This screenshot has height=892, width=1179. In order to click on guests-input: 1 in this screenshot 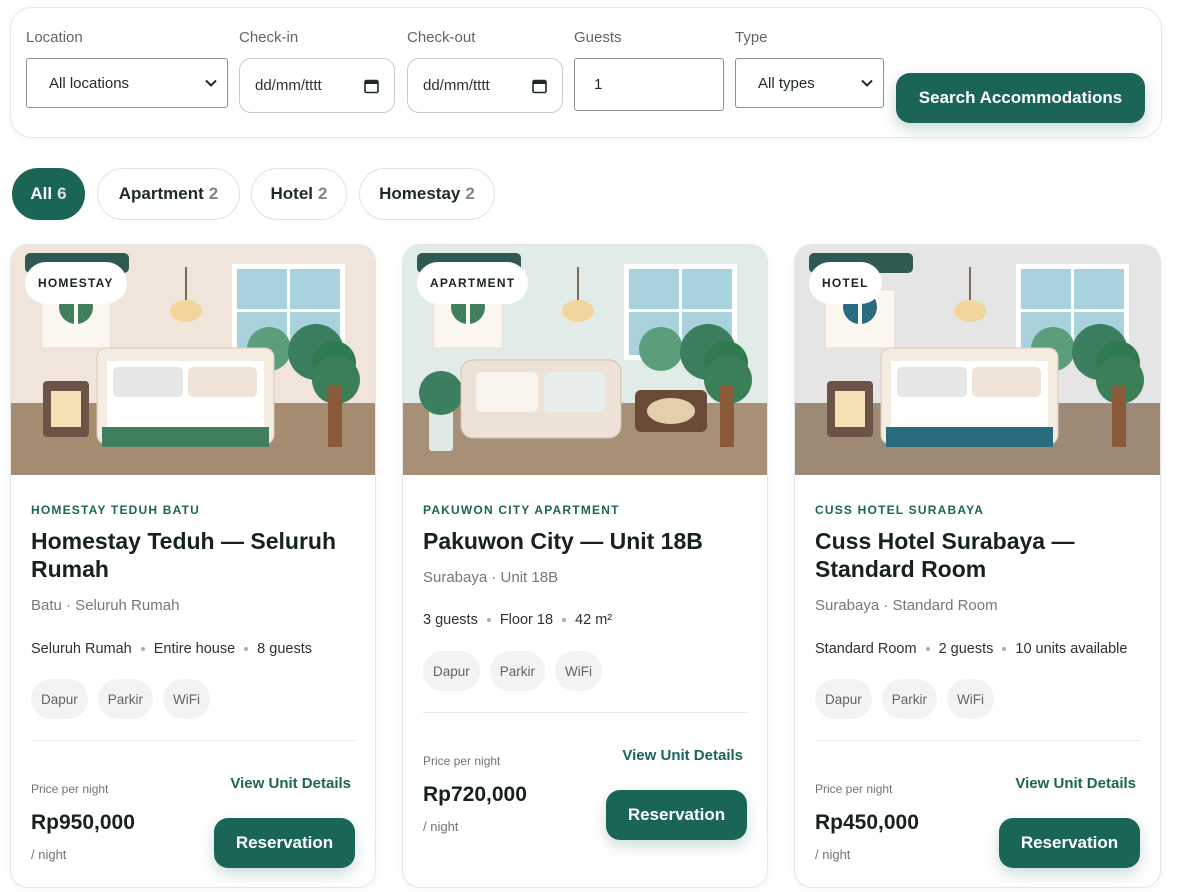, I will do `click(649, 84)`.